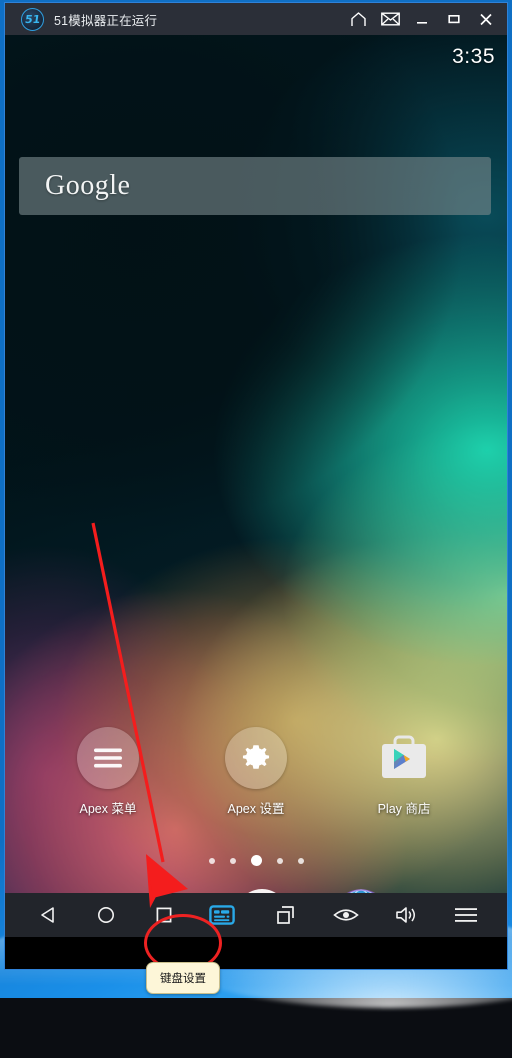 The width and height of the screenshot is (512, 1058). I want to click on close-icon, so click(486, 19).